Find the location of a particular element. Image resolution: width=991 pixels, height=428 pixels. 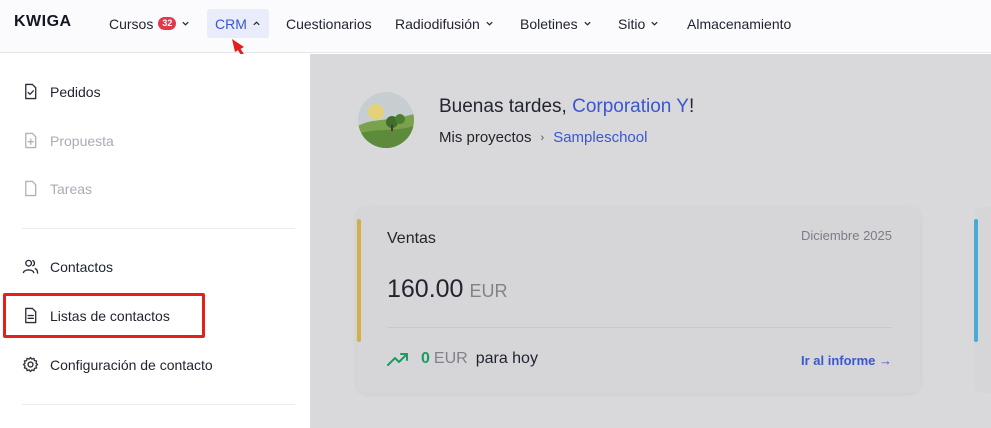

project-avatar is located at coordinates (386, 120).